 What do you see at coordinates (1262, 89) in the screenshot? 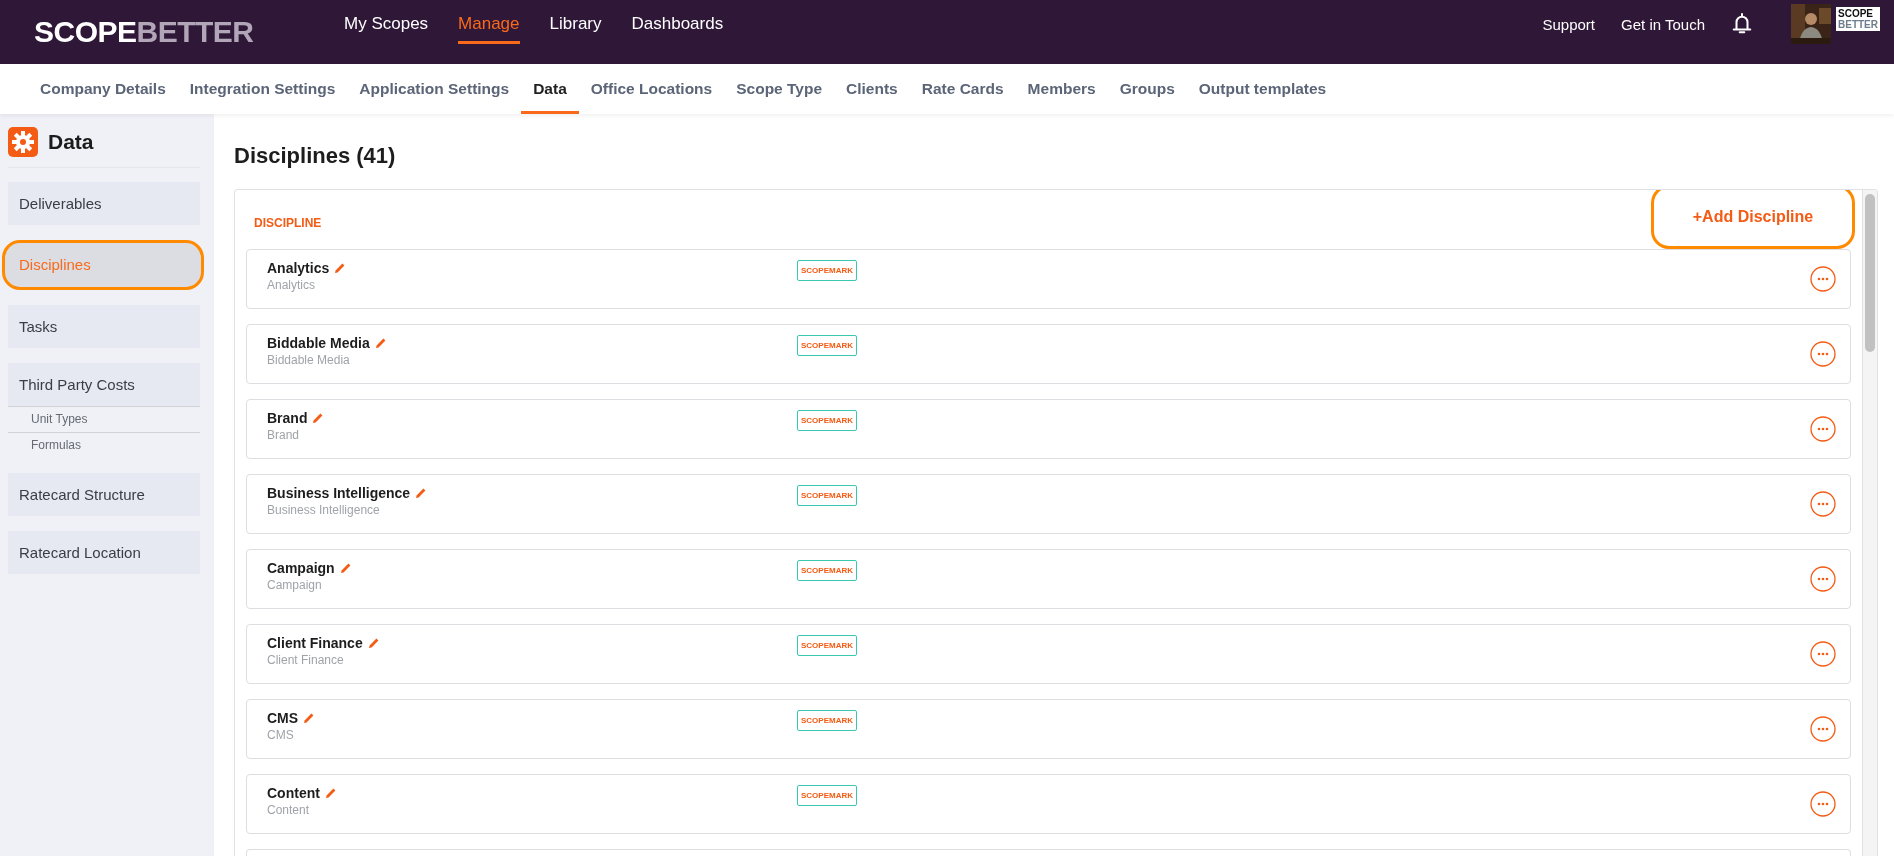
I see `settings-tab: Output templates` at bounding box center [1262, 89].